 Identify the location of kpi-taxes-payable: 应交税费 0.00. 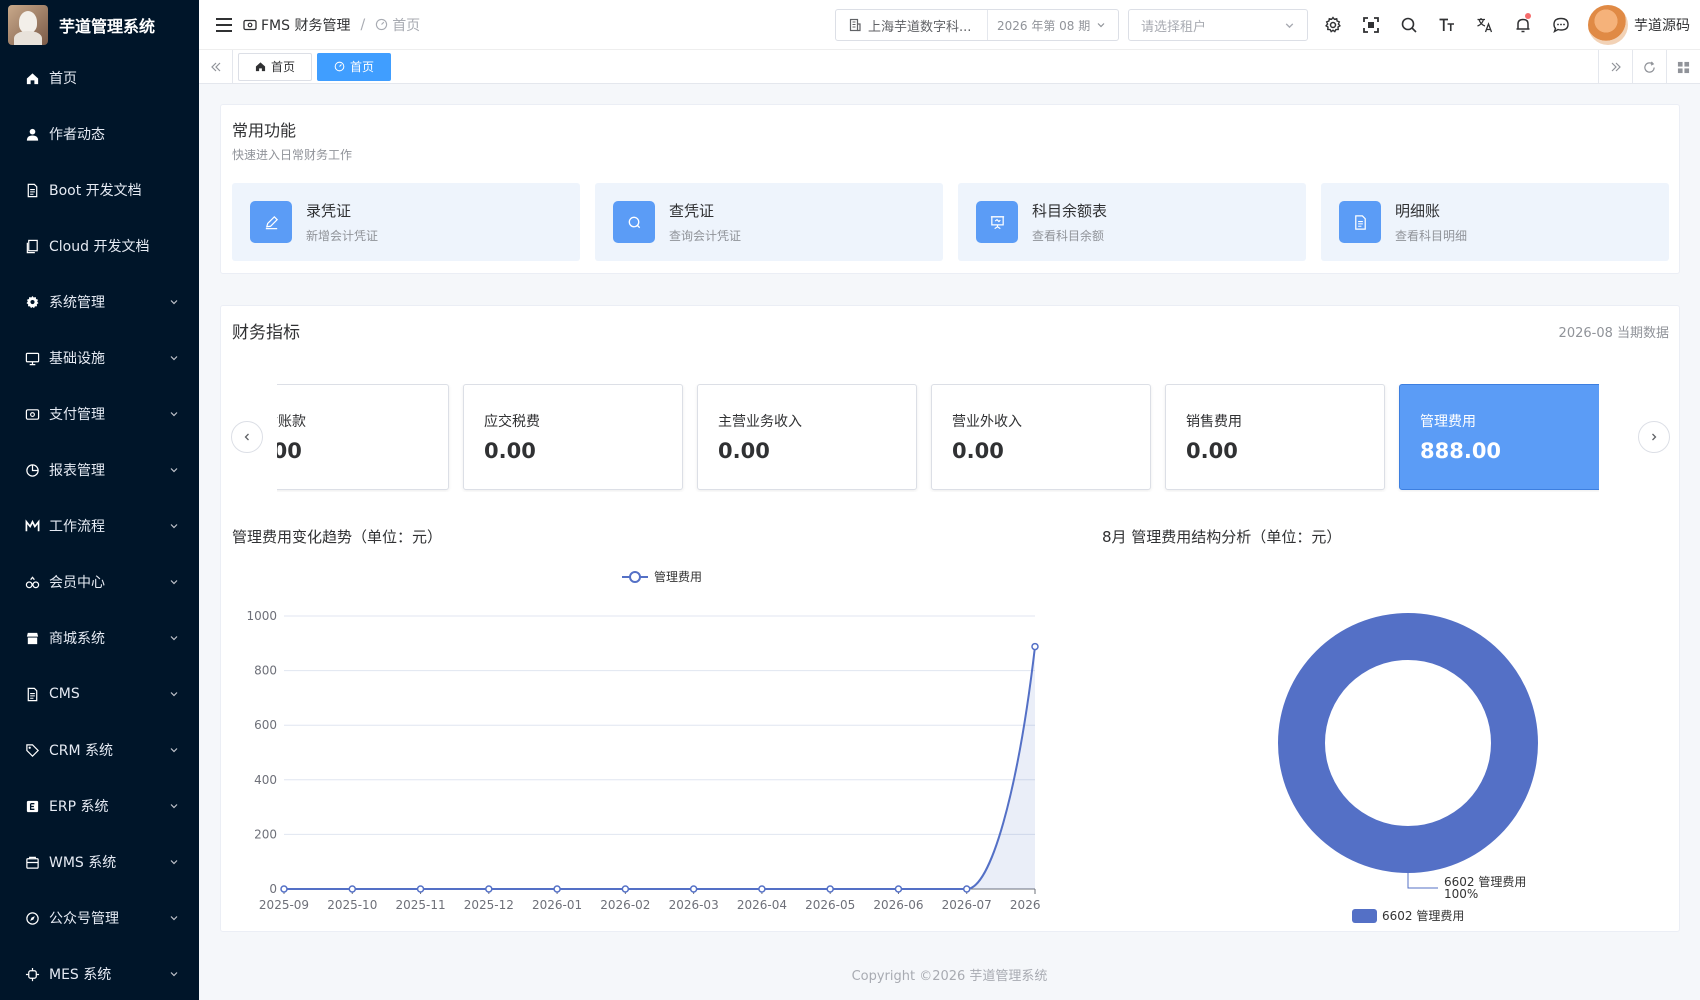
(573, 437).